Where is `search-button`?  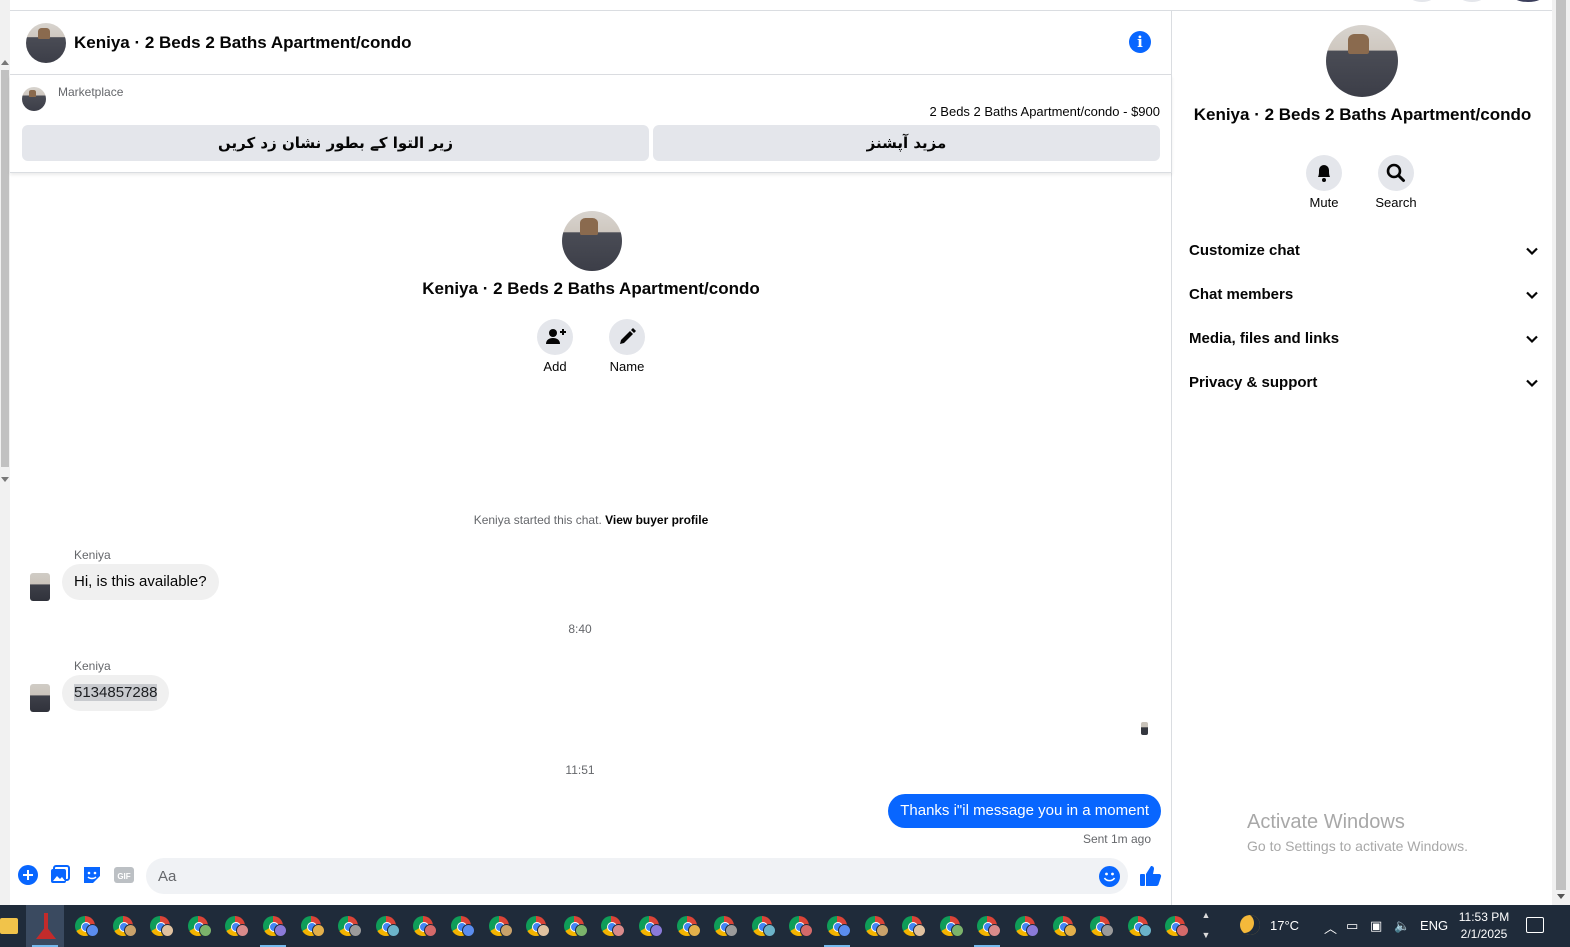
search-button is located at coordinates (1396, 173).